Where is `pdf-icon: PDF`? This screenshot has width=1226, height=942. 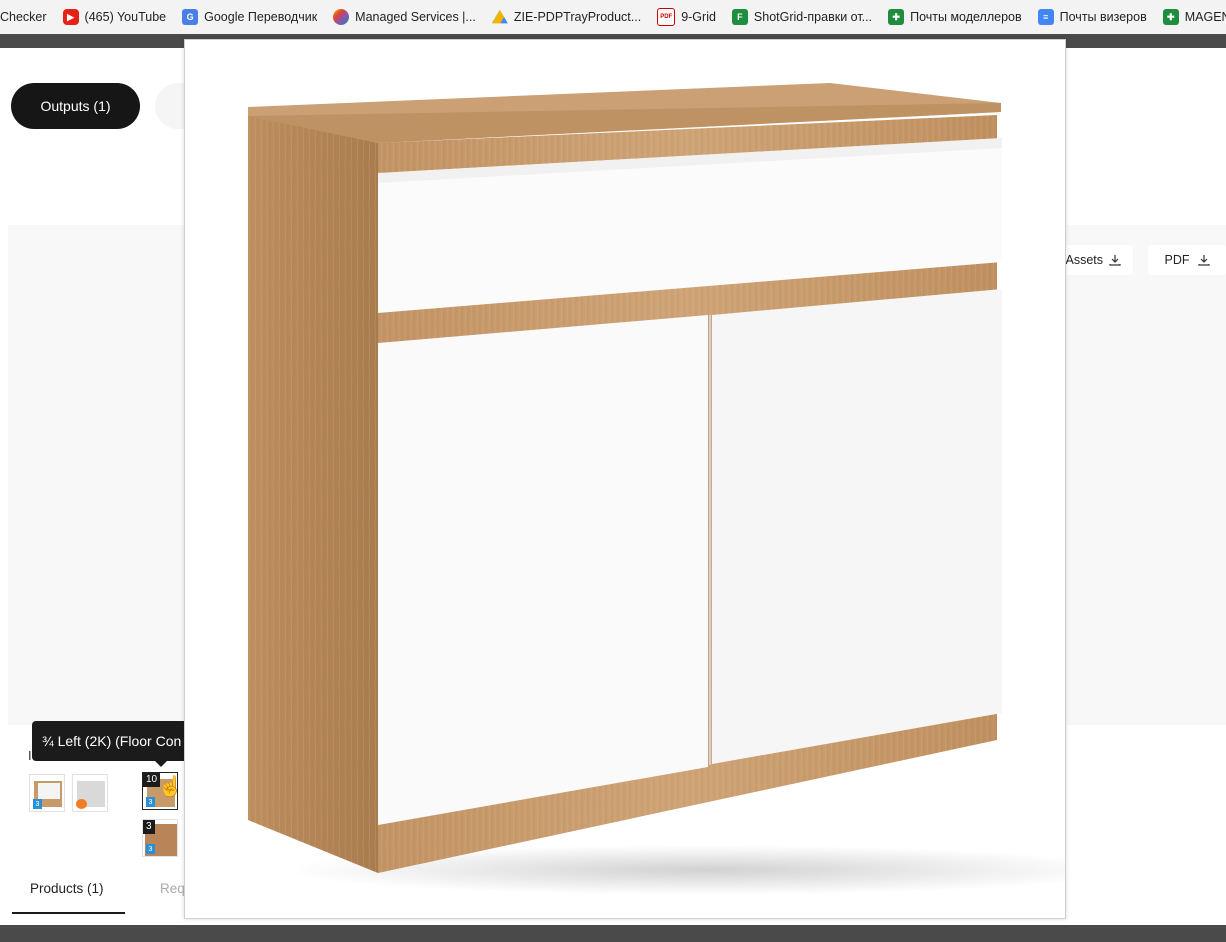
pdf-icon: PDF is located at coordinates (666, 17).